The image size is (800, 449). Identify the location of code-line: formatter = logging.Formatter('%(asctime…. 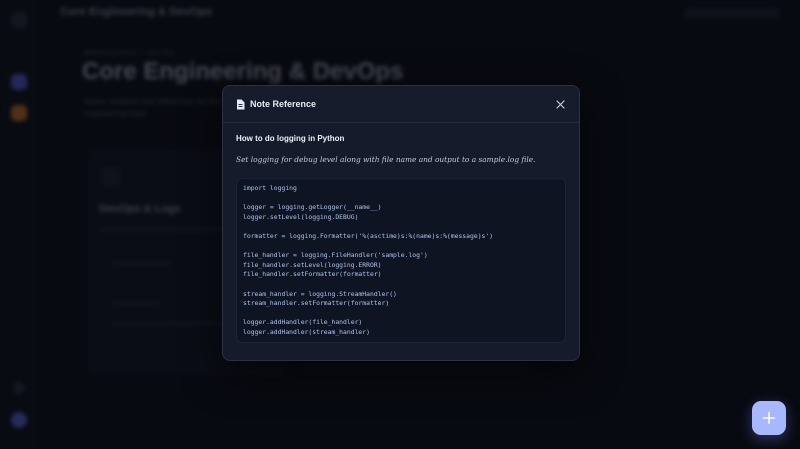
(368, 235).